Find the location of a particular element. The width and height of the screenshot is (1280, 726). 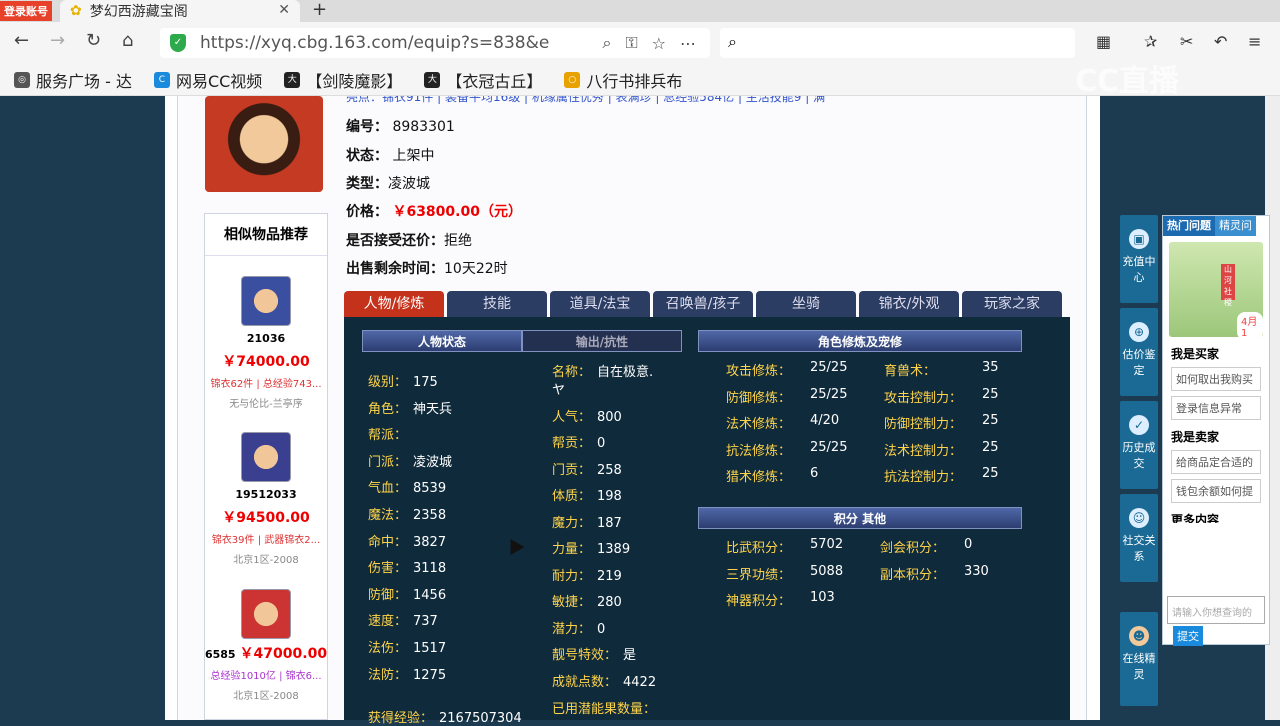

grid-icon: ▦ is located at coordinates (1103, 41).